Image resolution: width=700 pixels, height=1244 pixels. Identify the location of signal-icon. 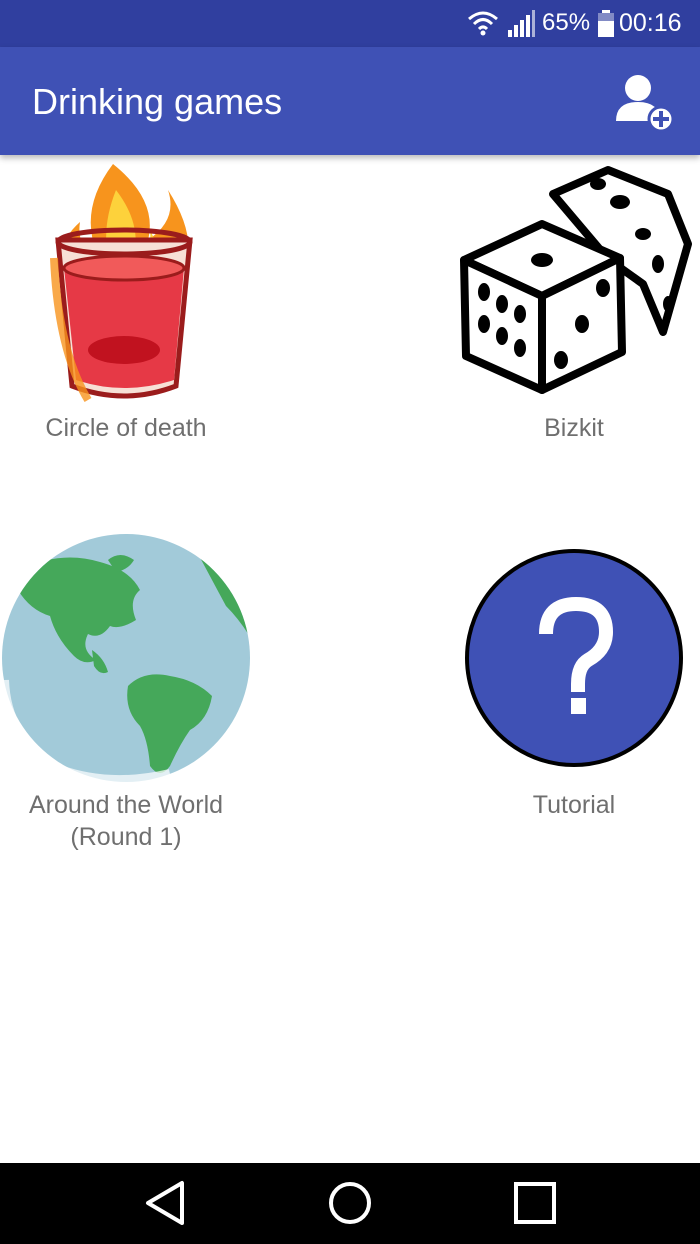
(521, 23).